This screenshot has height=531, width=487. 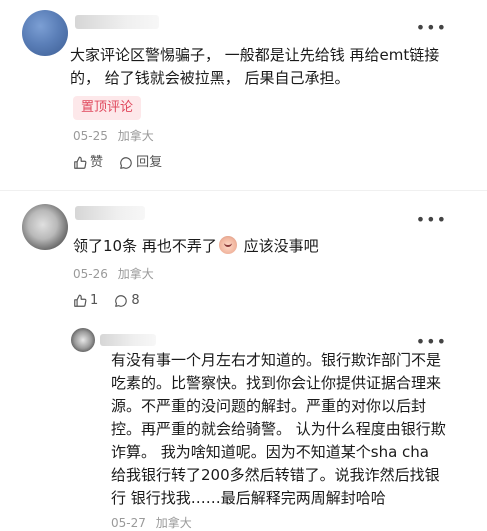 I want to click on comment-date: 05-26, so click(x=90, y=274).